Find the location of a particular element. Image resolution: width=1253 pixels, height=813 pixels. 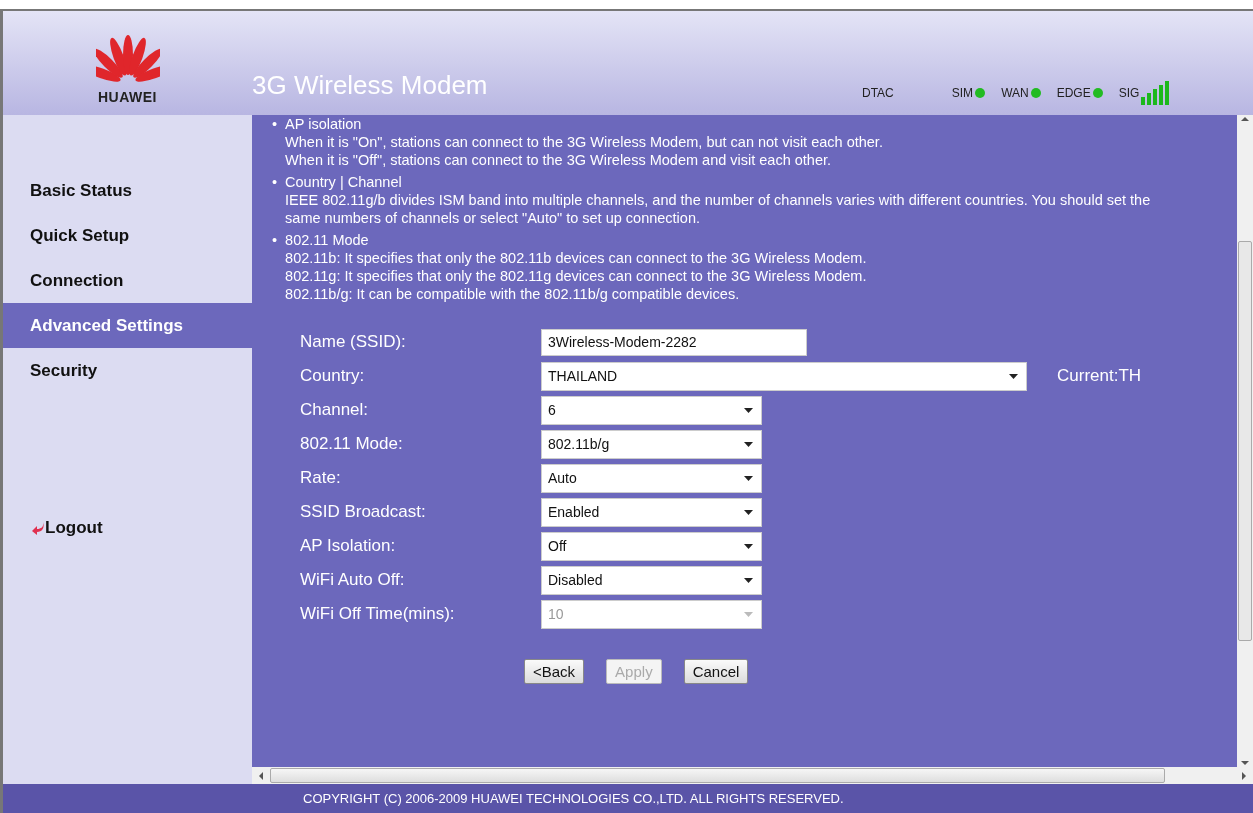

nav-item: Connection is located at coordinates (127, 280).